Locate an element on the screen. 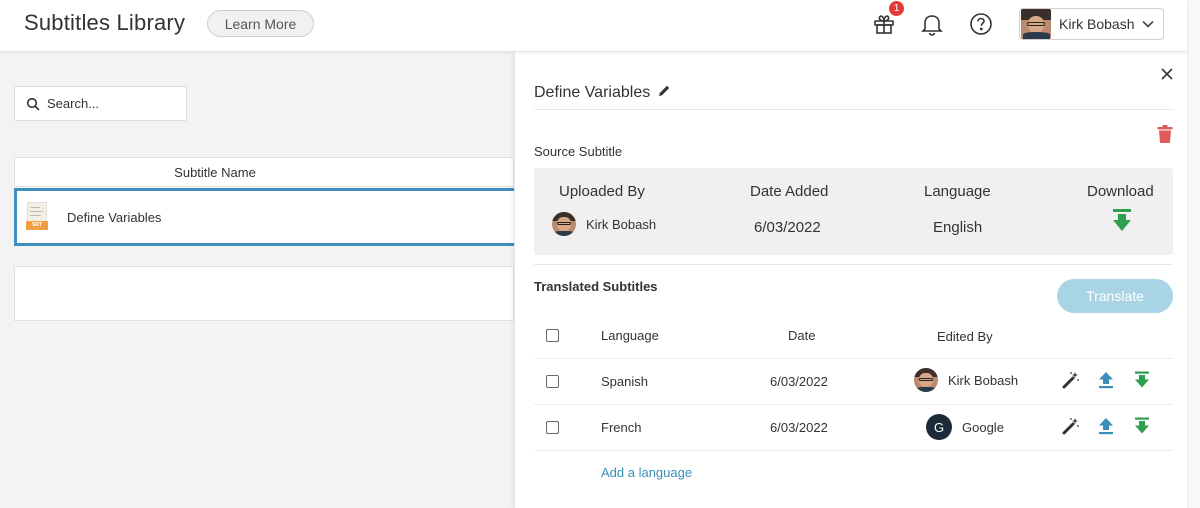  column-header-date: Date is located at coordinates (802, 335).